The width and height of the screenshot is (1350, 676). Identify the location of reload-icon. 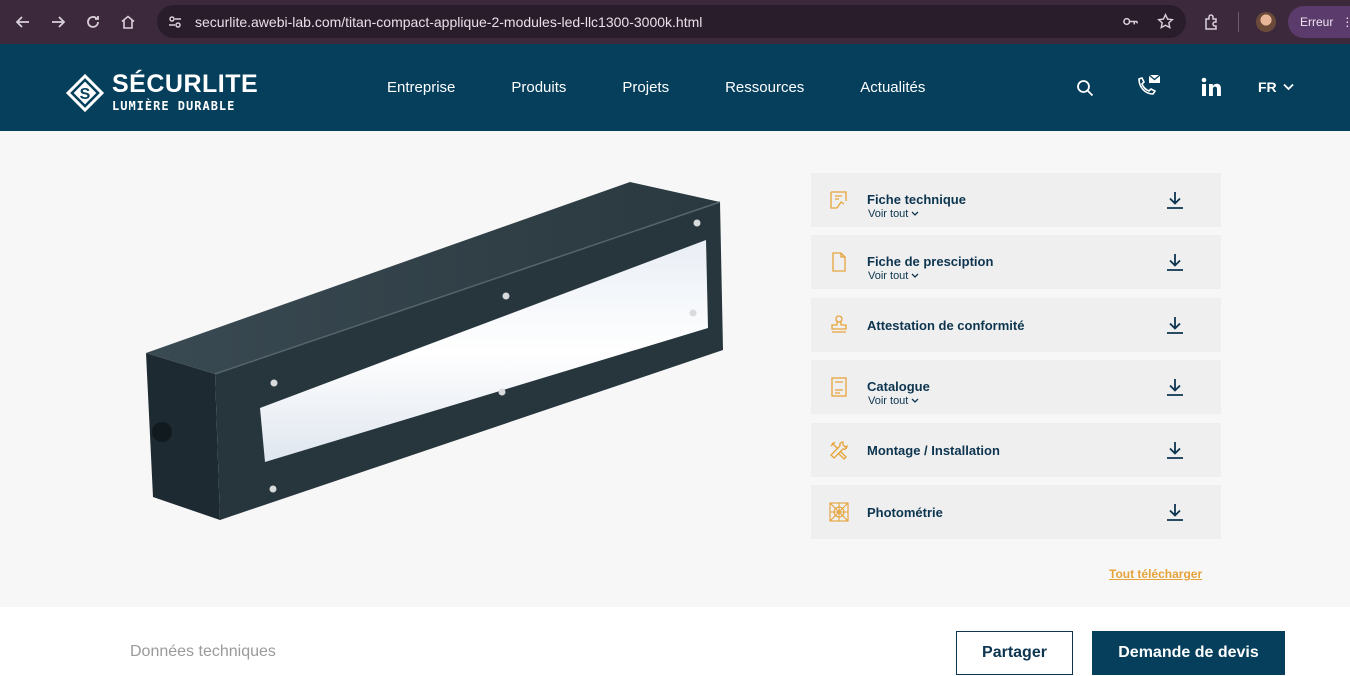
(93, 22).